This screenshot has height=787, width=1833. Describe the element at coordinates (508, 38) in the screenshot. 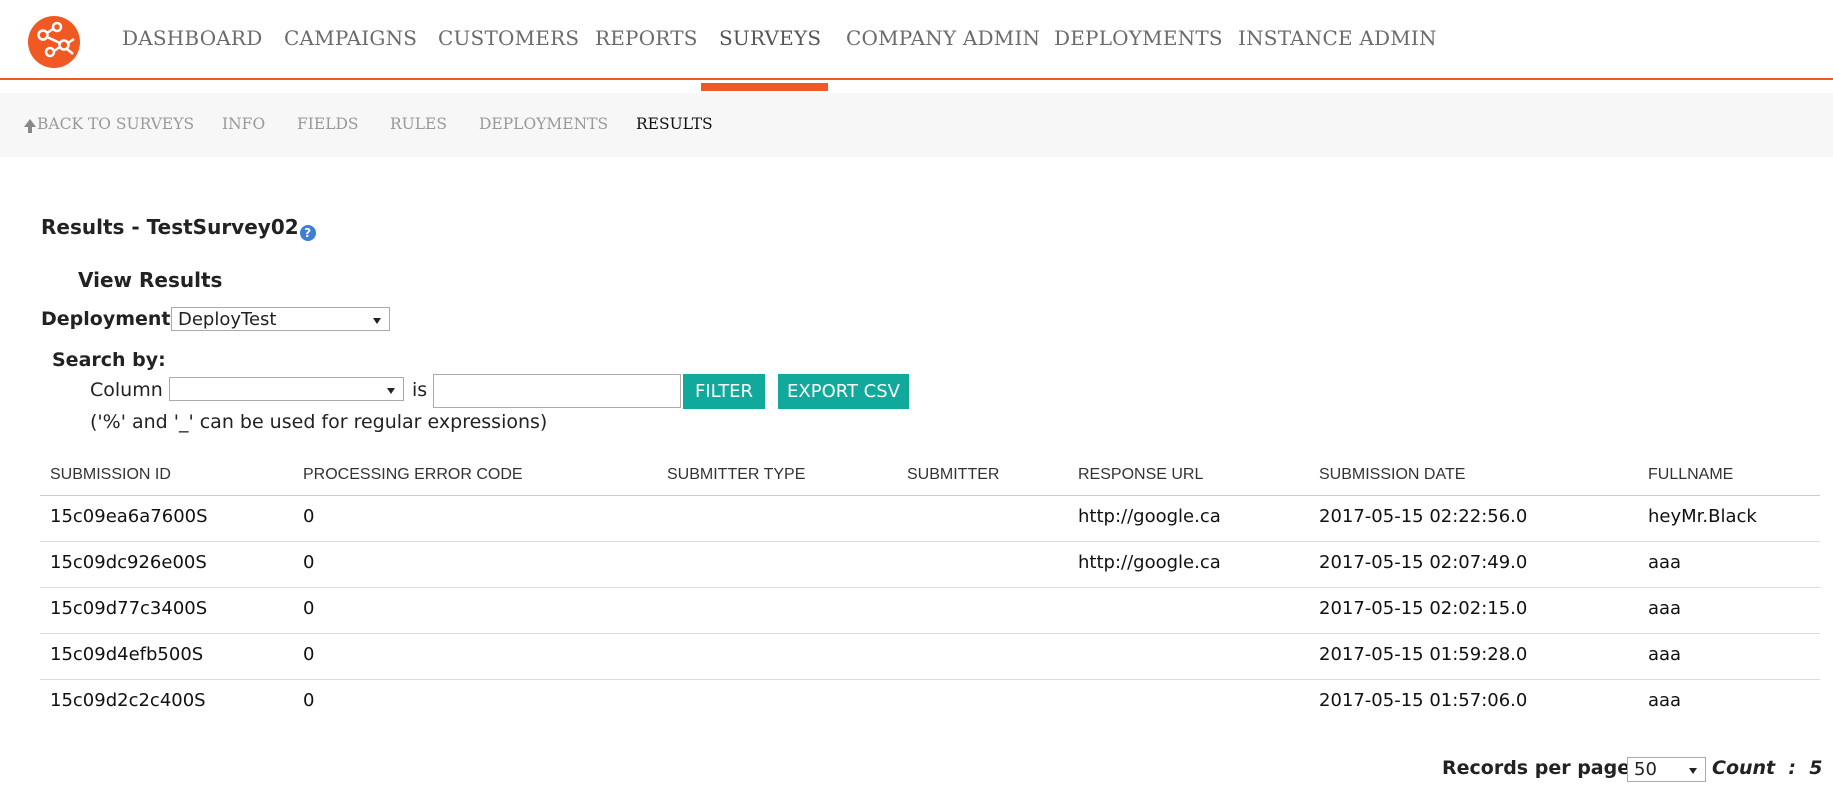

I see `nav-customers: CUSTOMERS` at that location.